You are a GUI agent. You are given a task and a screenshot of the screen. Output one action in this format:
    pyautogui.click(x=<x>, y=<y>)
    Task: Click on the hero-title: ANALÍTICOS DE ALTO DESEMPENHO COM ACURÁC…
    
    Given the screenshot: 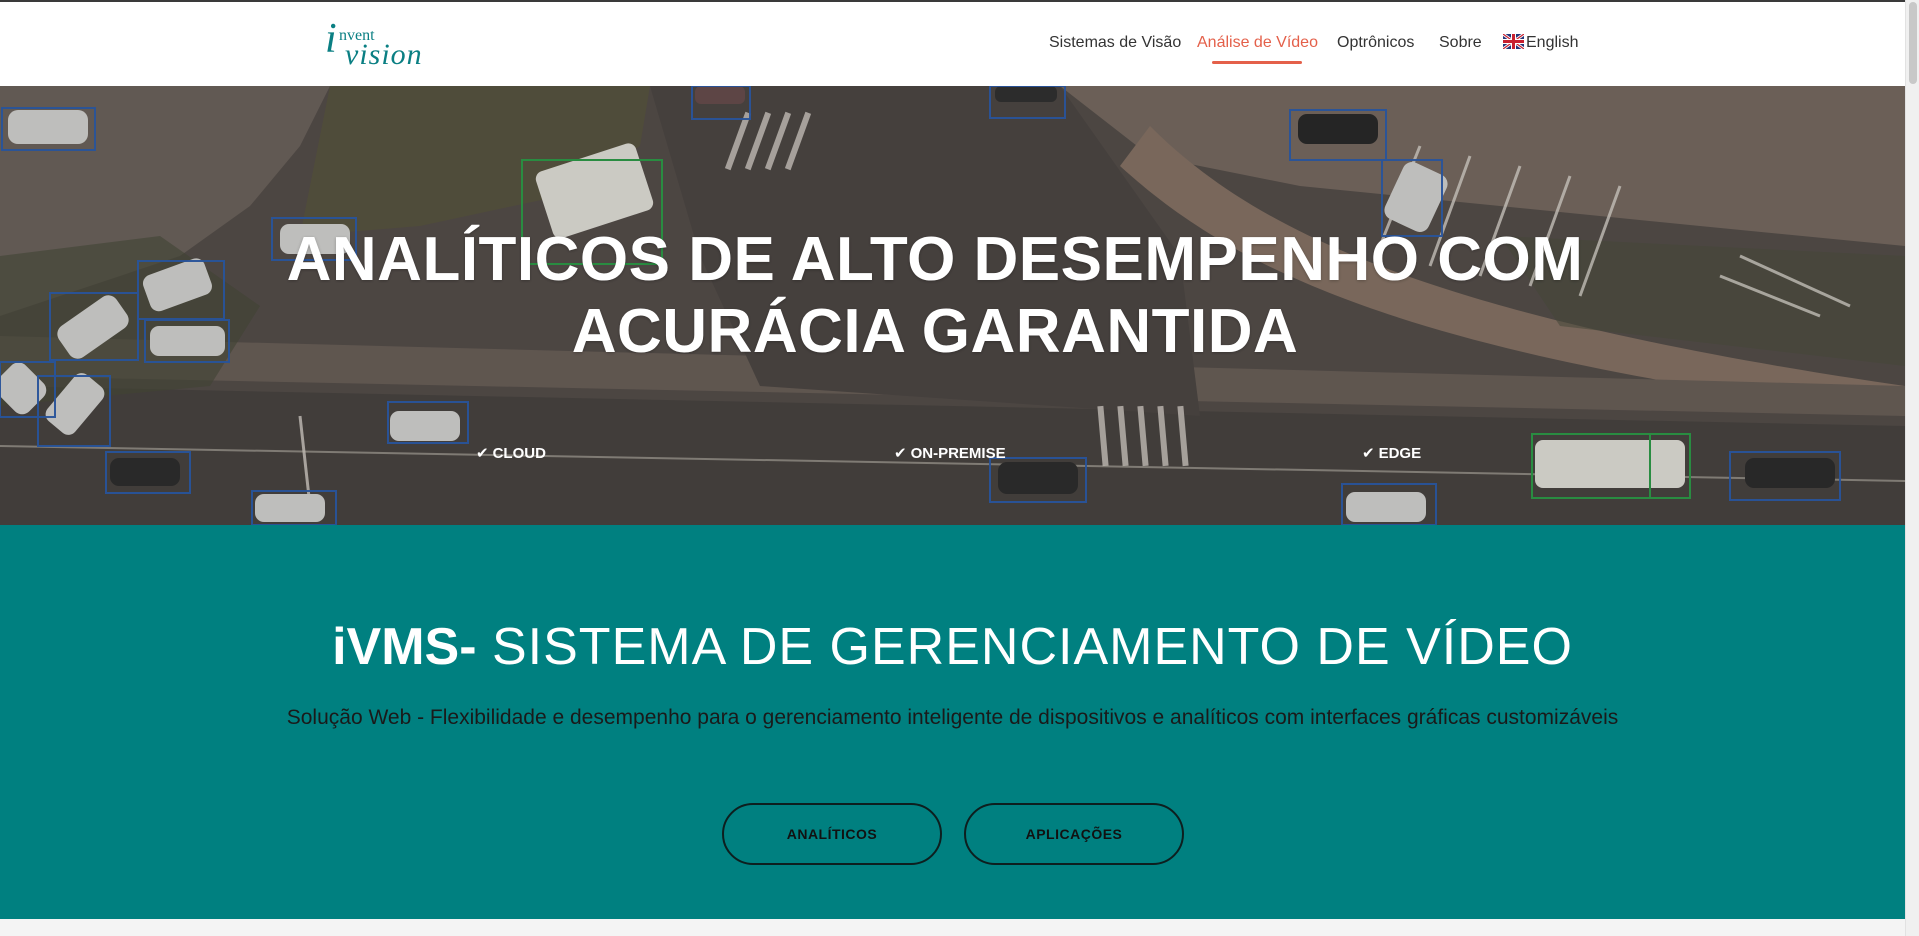 What is the action you would take?
    pyautogui.click(x=935, y=296)
    